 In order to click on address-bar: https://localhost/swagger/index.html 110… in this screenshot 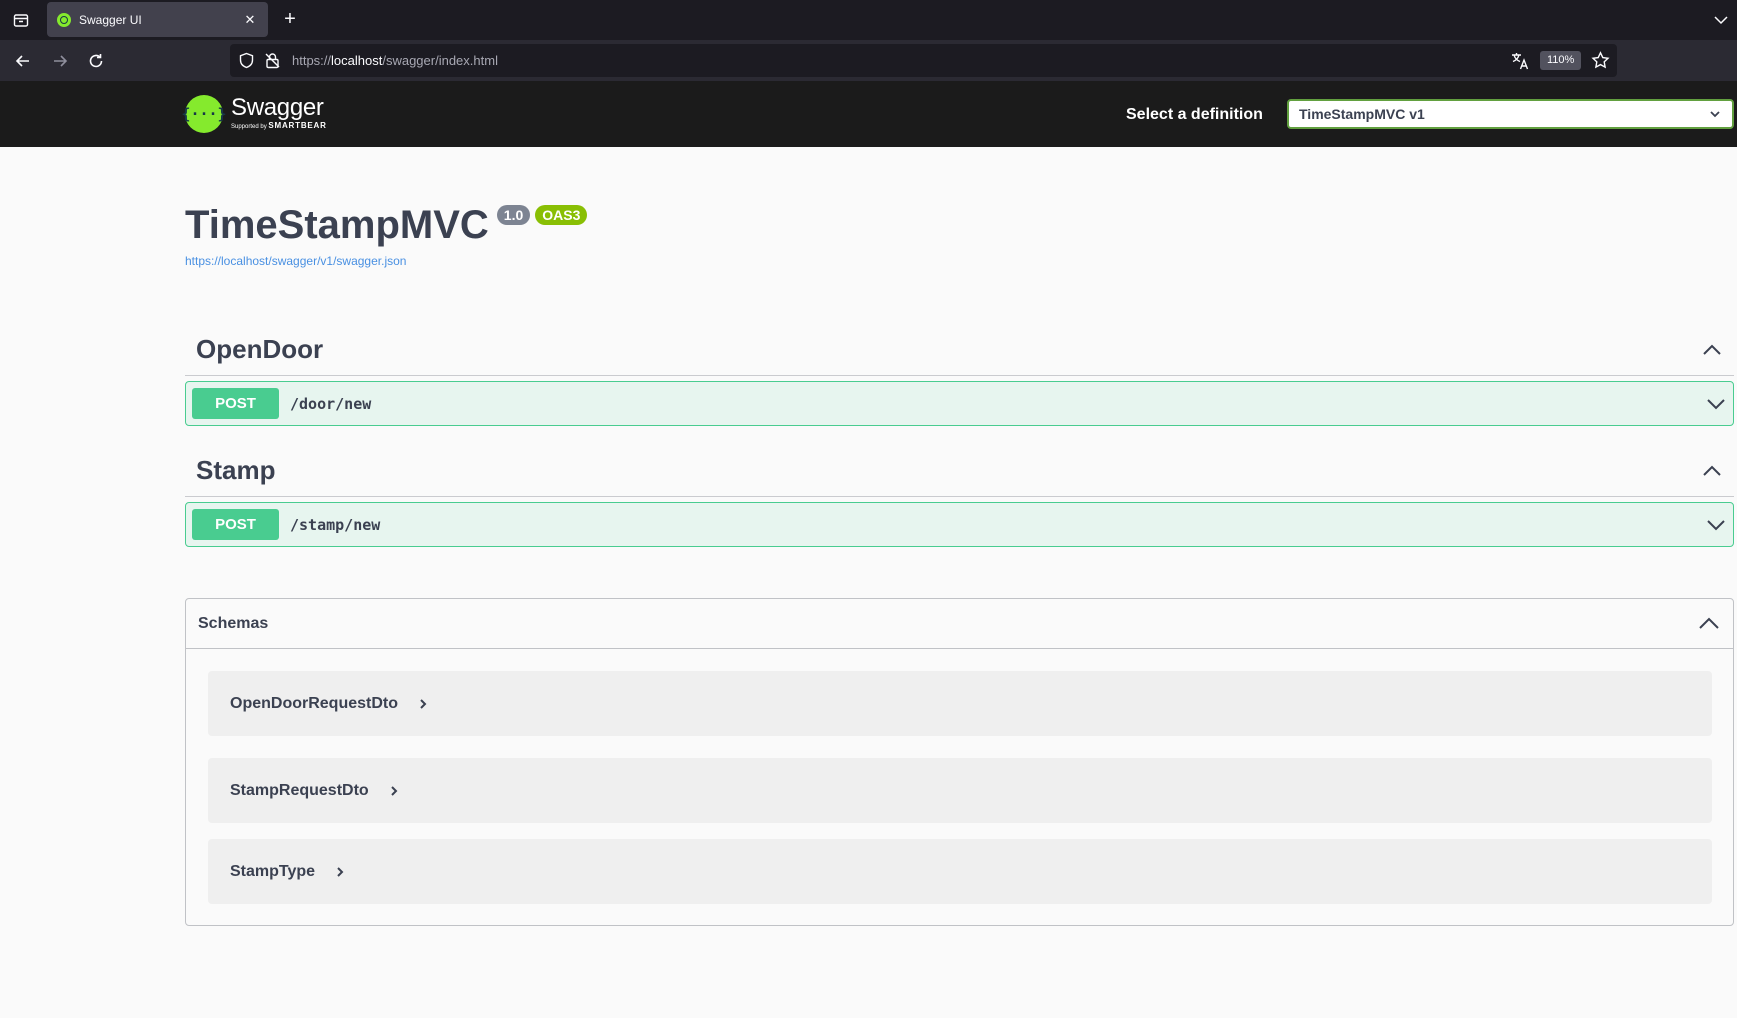, I will do `click(923, 60)`.